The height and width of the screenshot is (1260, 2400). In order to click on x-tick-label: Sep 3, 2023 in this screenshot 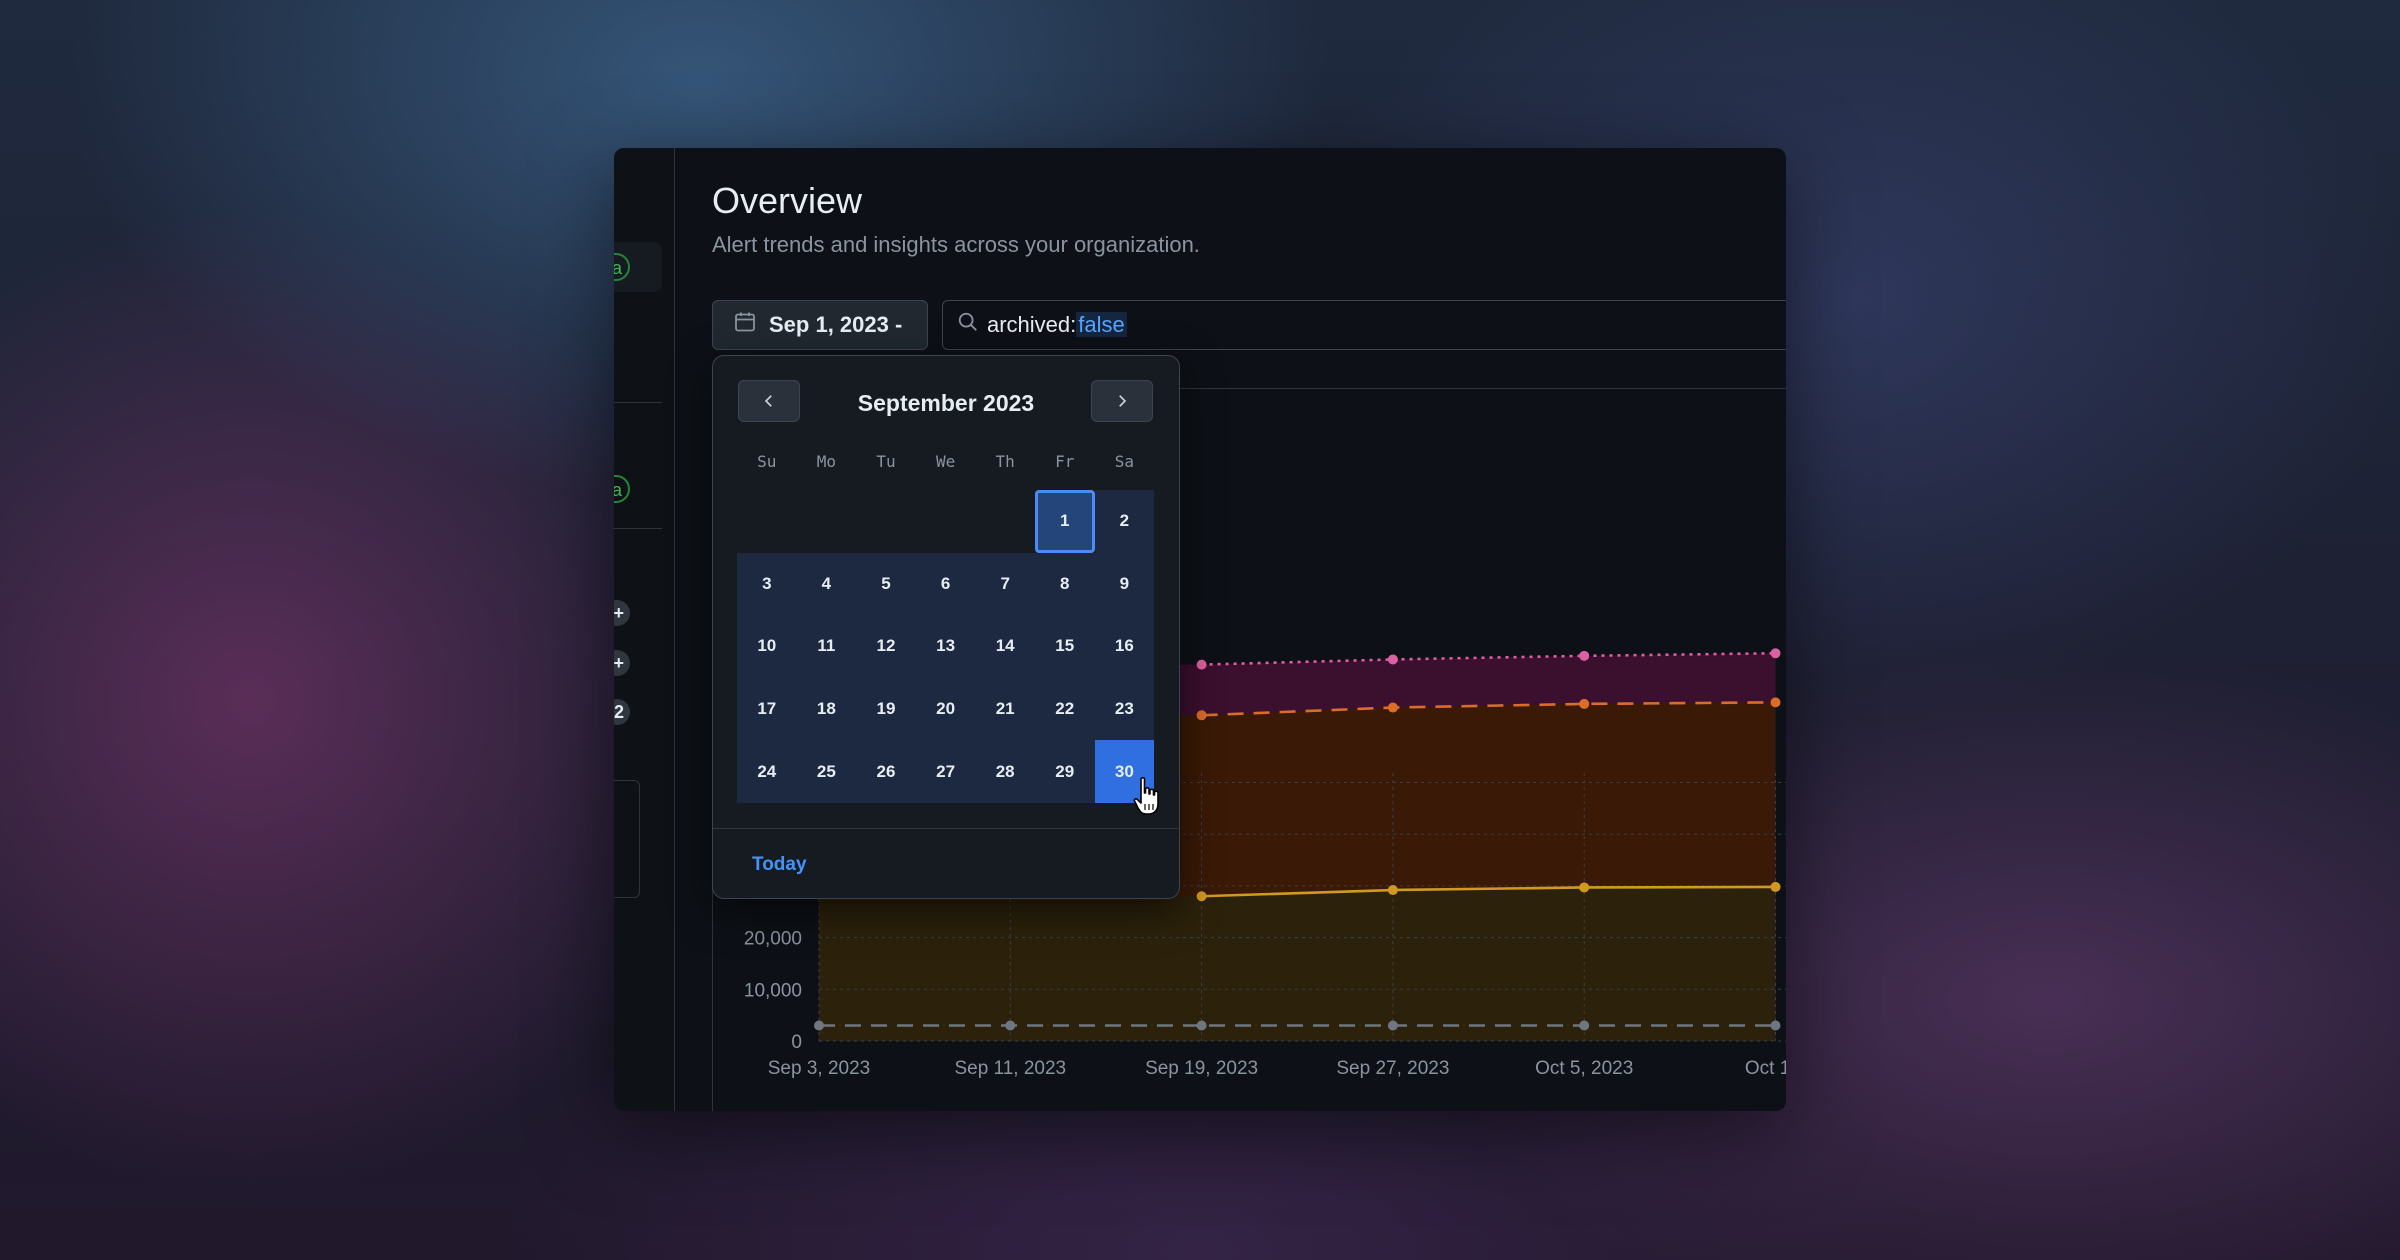, I will do `click(819, 1068)`.